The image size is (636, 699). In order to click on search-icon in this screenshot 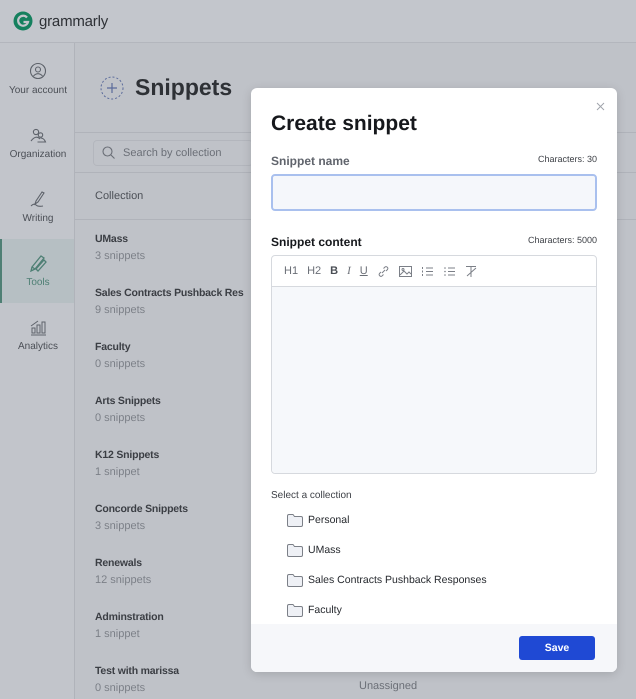, I will do `click(108, 152)`.